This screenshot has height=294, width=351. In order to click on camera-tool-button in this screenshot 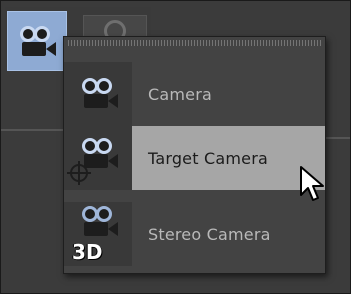, I will do `click(37, 41)`.